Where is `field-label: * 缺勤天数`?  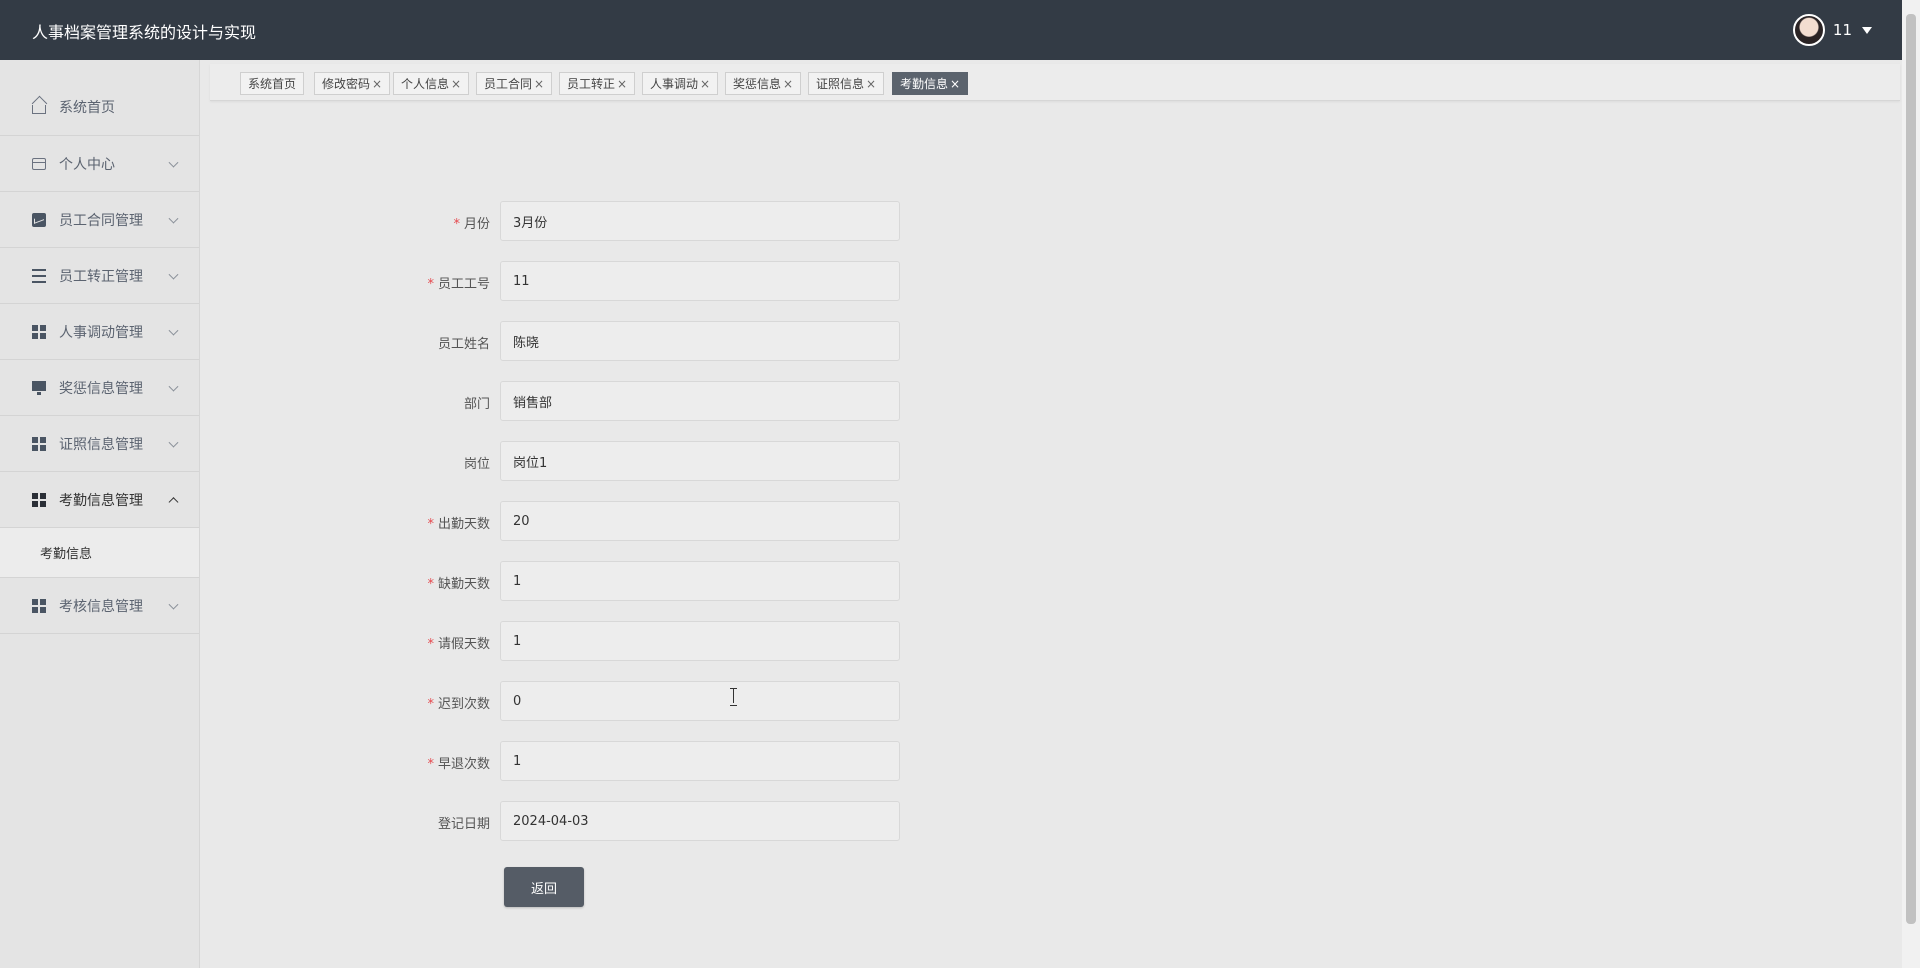 field-label: * 缺勤天数 is located at coordinates (458, 584).